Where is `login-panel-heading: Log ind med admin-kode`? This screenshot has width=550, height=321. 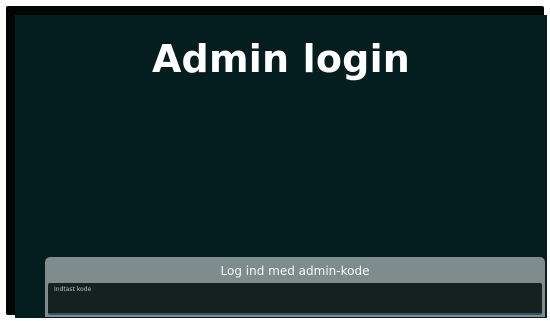
login-panel-heading: Log ind med admin-kode is located at coordinates (295, 271).